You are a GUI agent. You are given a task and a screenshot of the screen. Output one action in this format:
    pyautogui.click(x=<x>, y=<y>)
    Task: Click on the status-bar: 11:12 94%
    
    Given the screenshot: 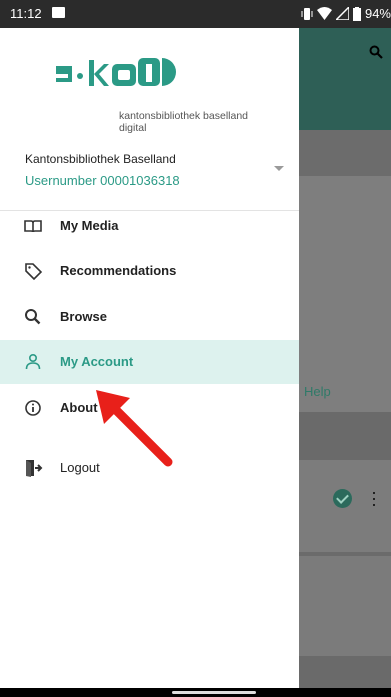 What is the action you would take?
    pyautogui.click(x=195, y=14)
    